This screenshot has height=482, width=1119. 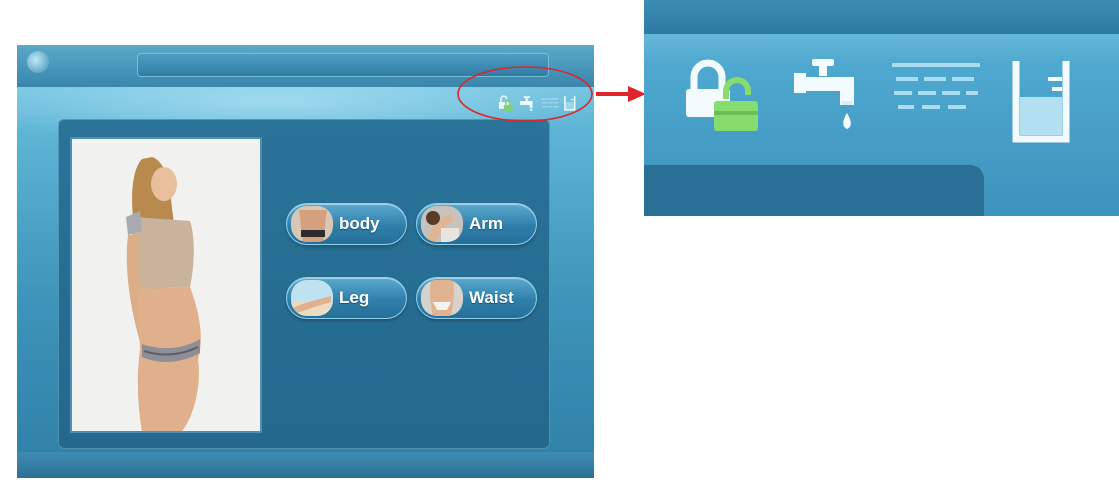 I want to click on unlock-icon, so click(x=722, y=95).